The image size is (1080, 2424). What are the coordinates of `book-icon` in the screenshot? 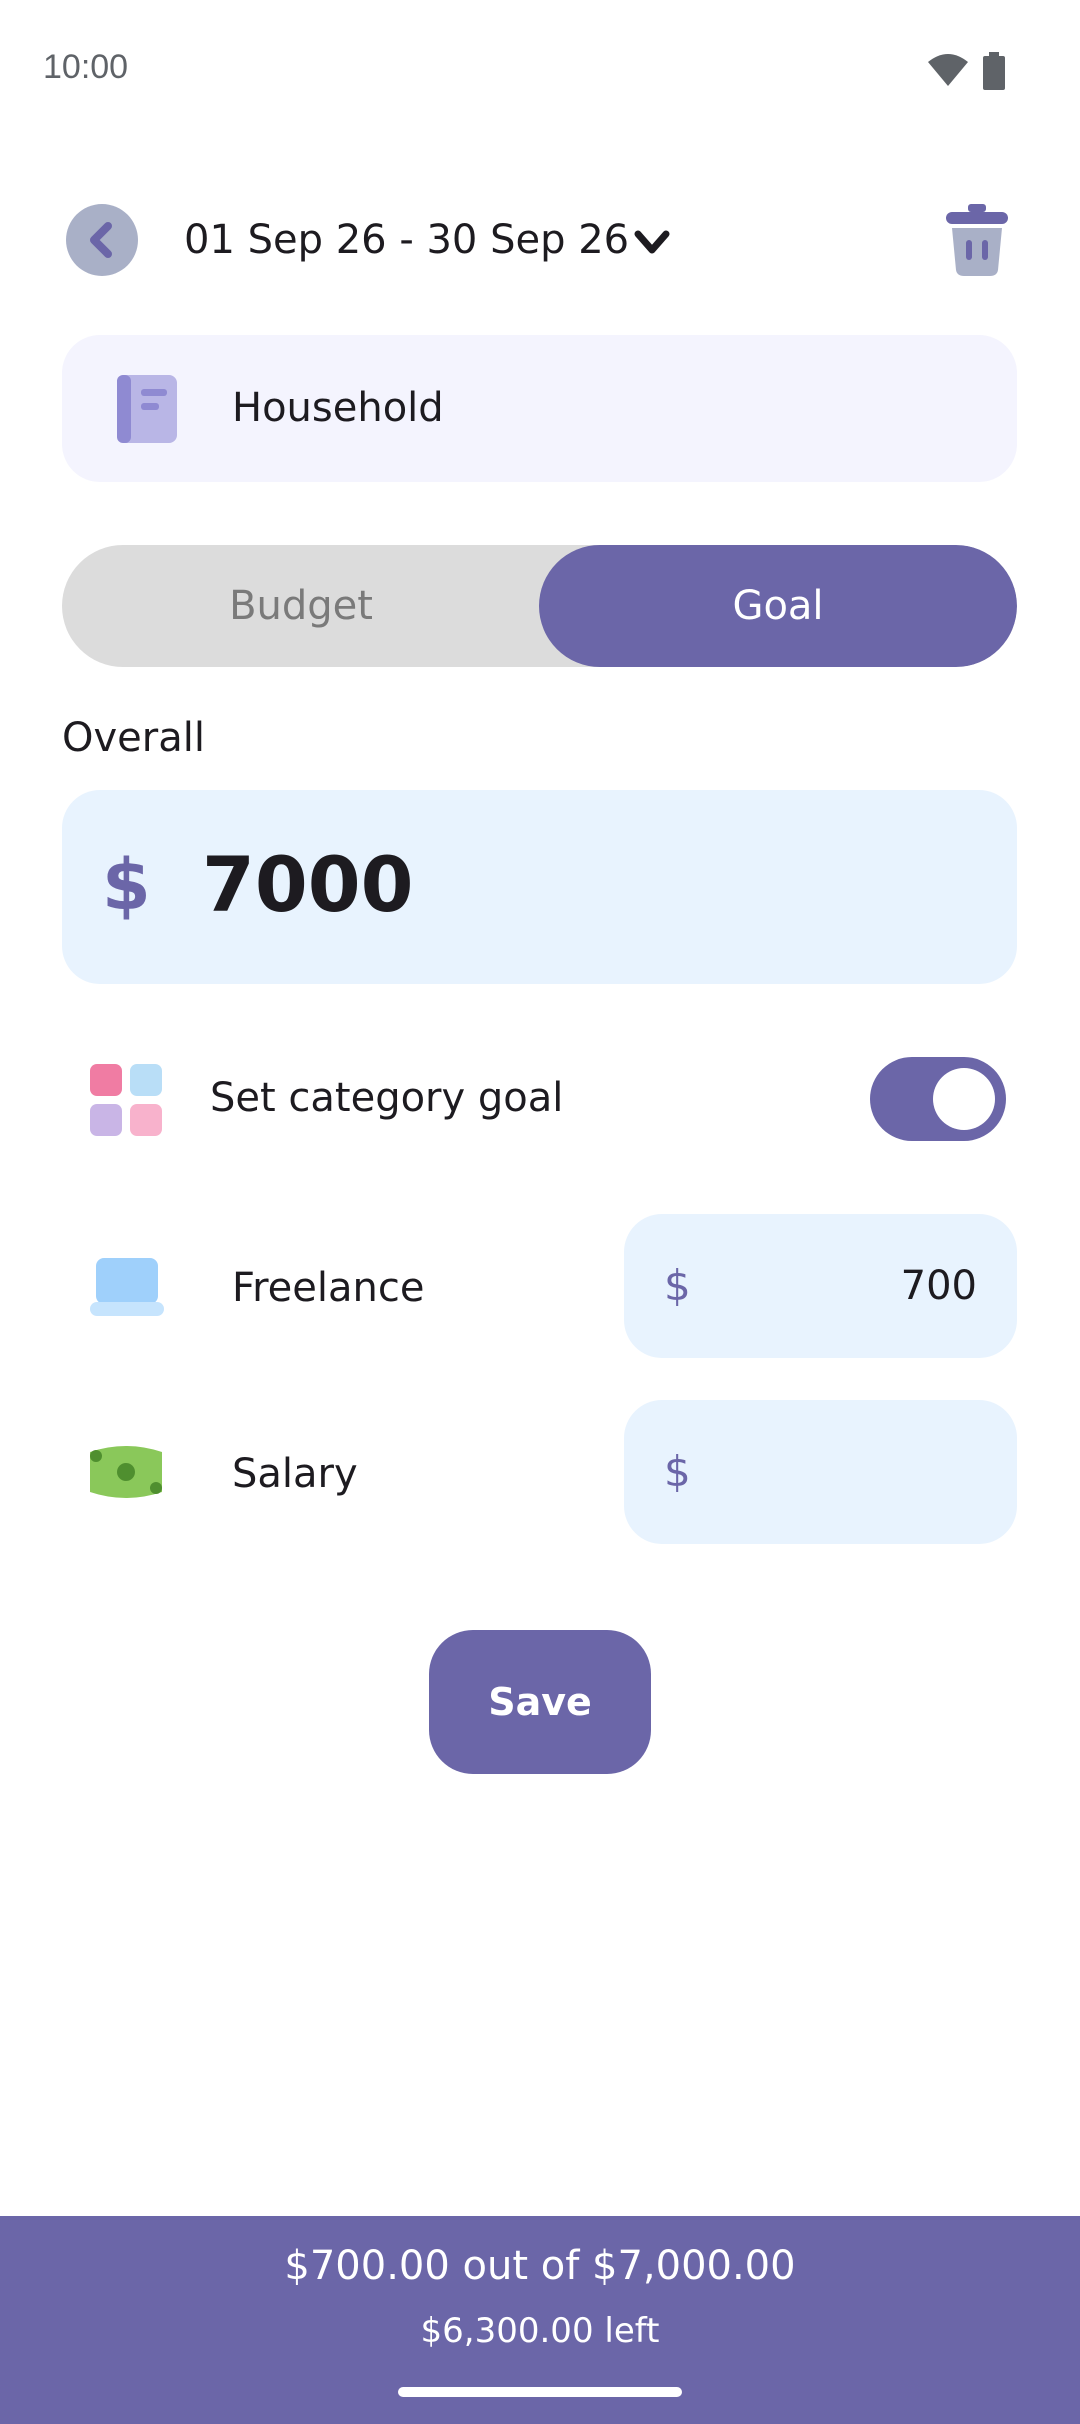 It's located at (147, 409).